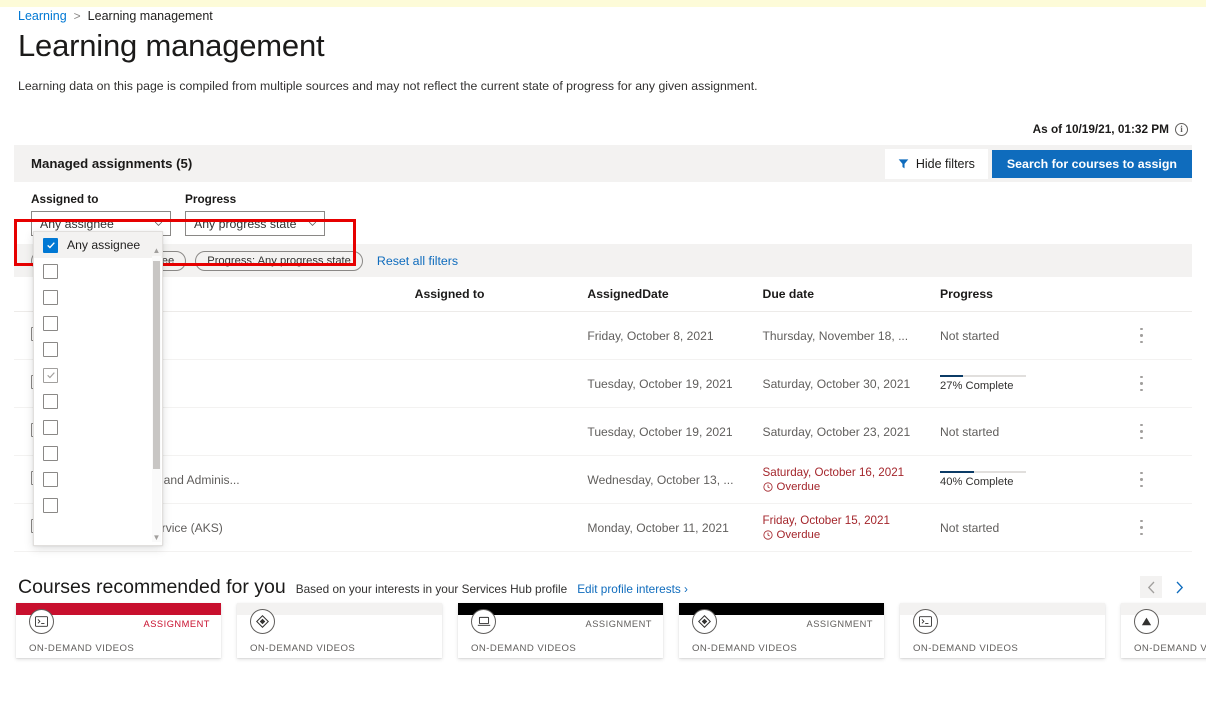 The image size is (1206, 703). Describe the element at coordinates (82, 648) in the screenshot. I see `card-kind-label: ON-DEMAND VIDEOS` at that location.